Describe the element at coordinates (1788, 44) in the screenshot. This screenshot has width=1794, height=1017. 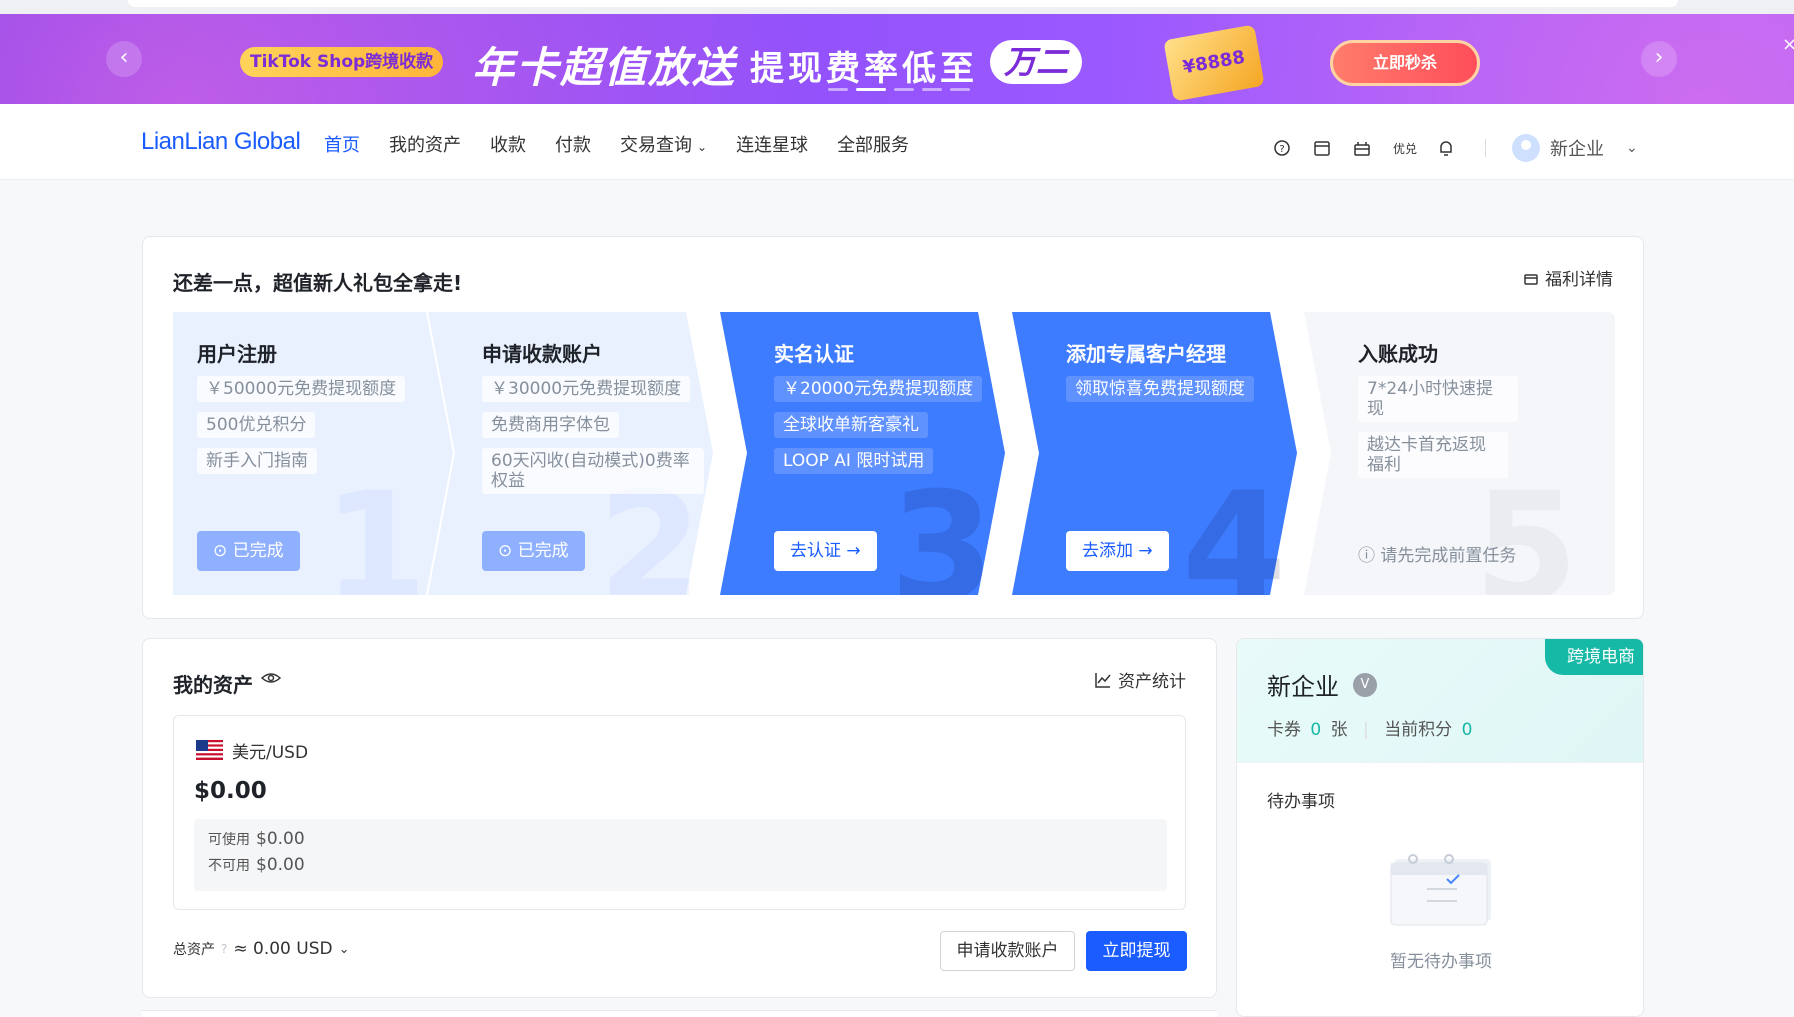
I see `close-icon: ×` at that location.